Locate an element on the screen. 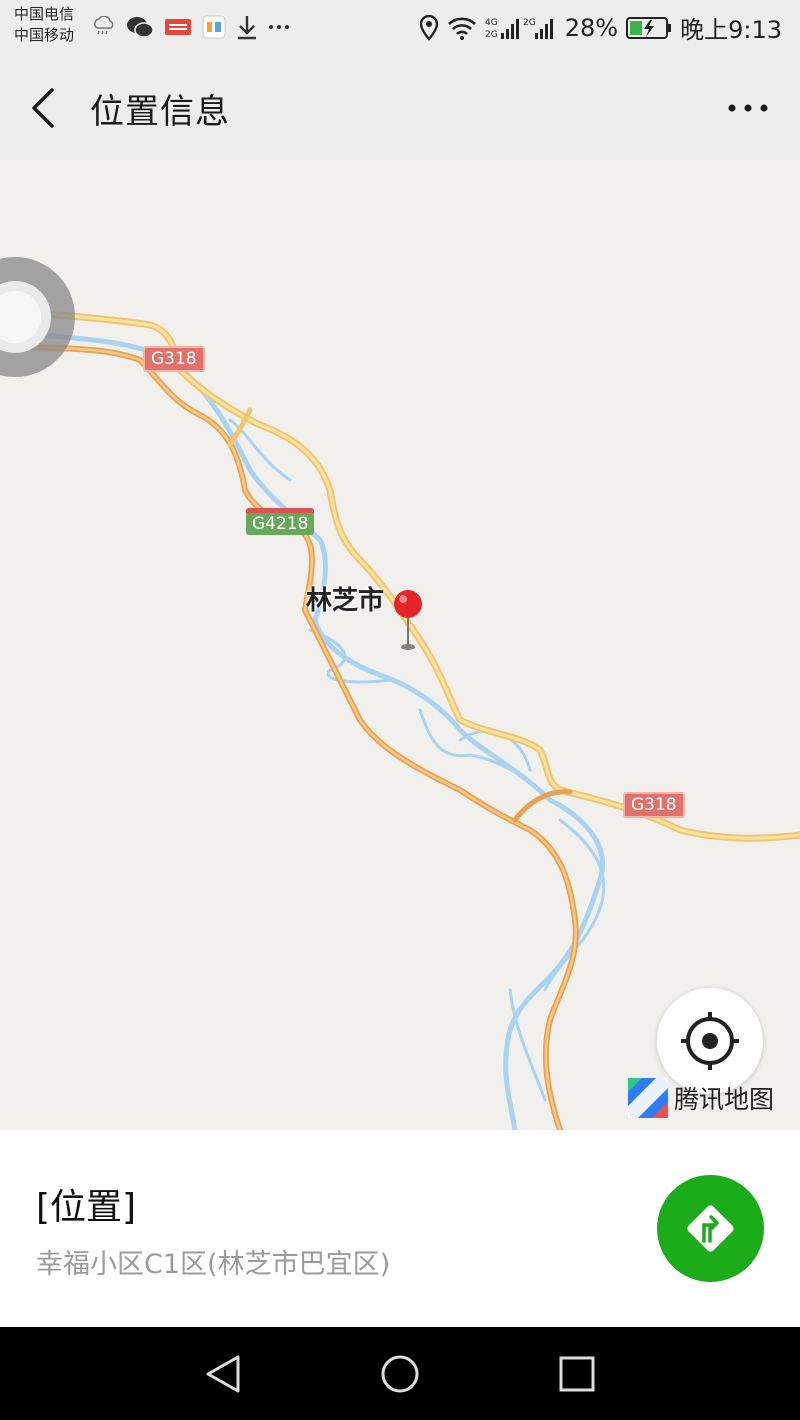  clock: 晚上9:13 is located at coordinates (731, 30).